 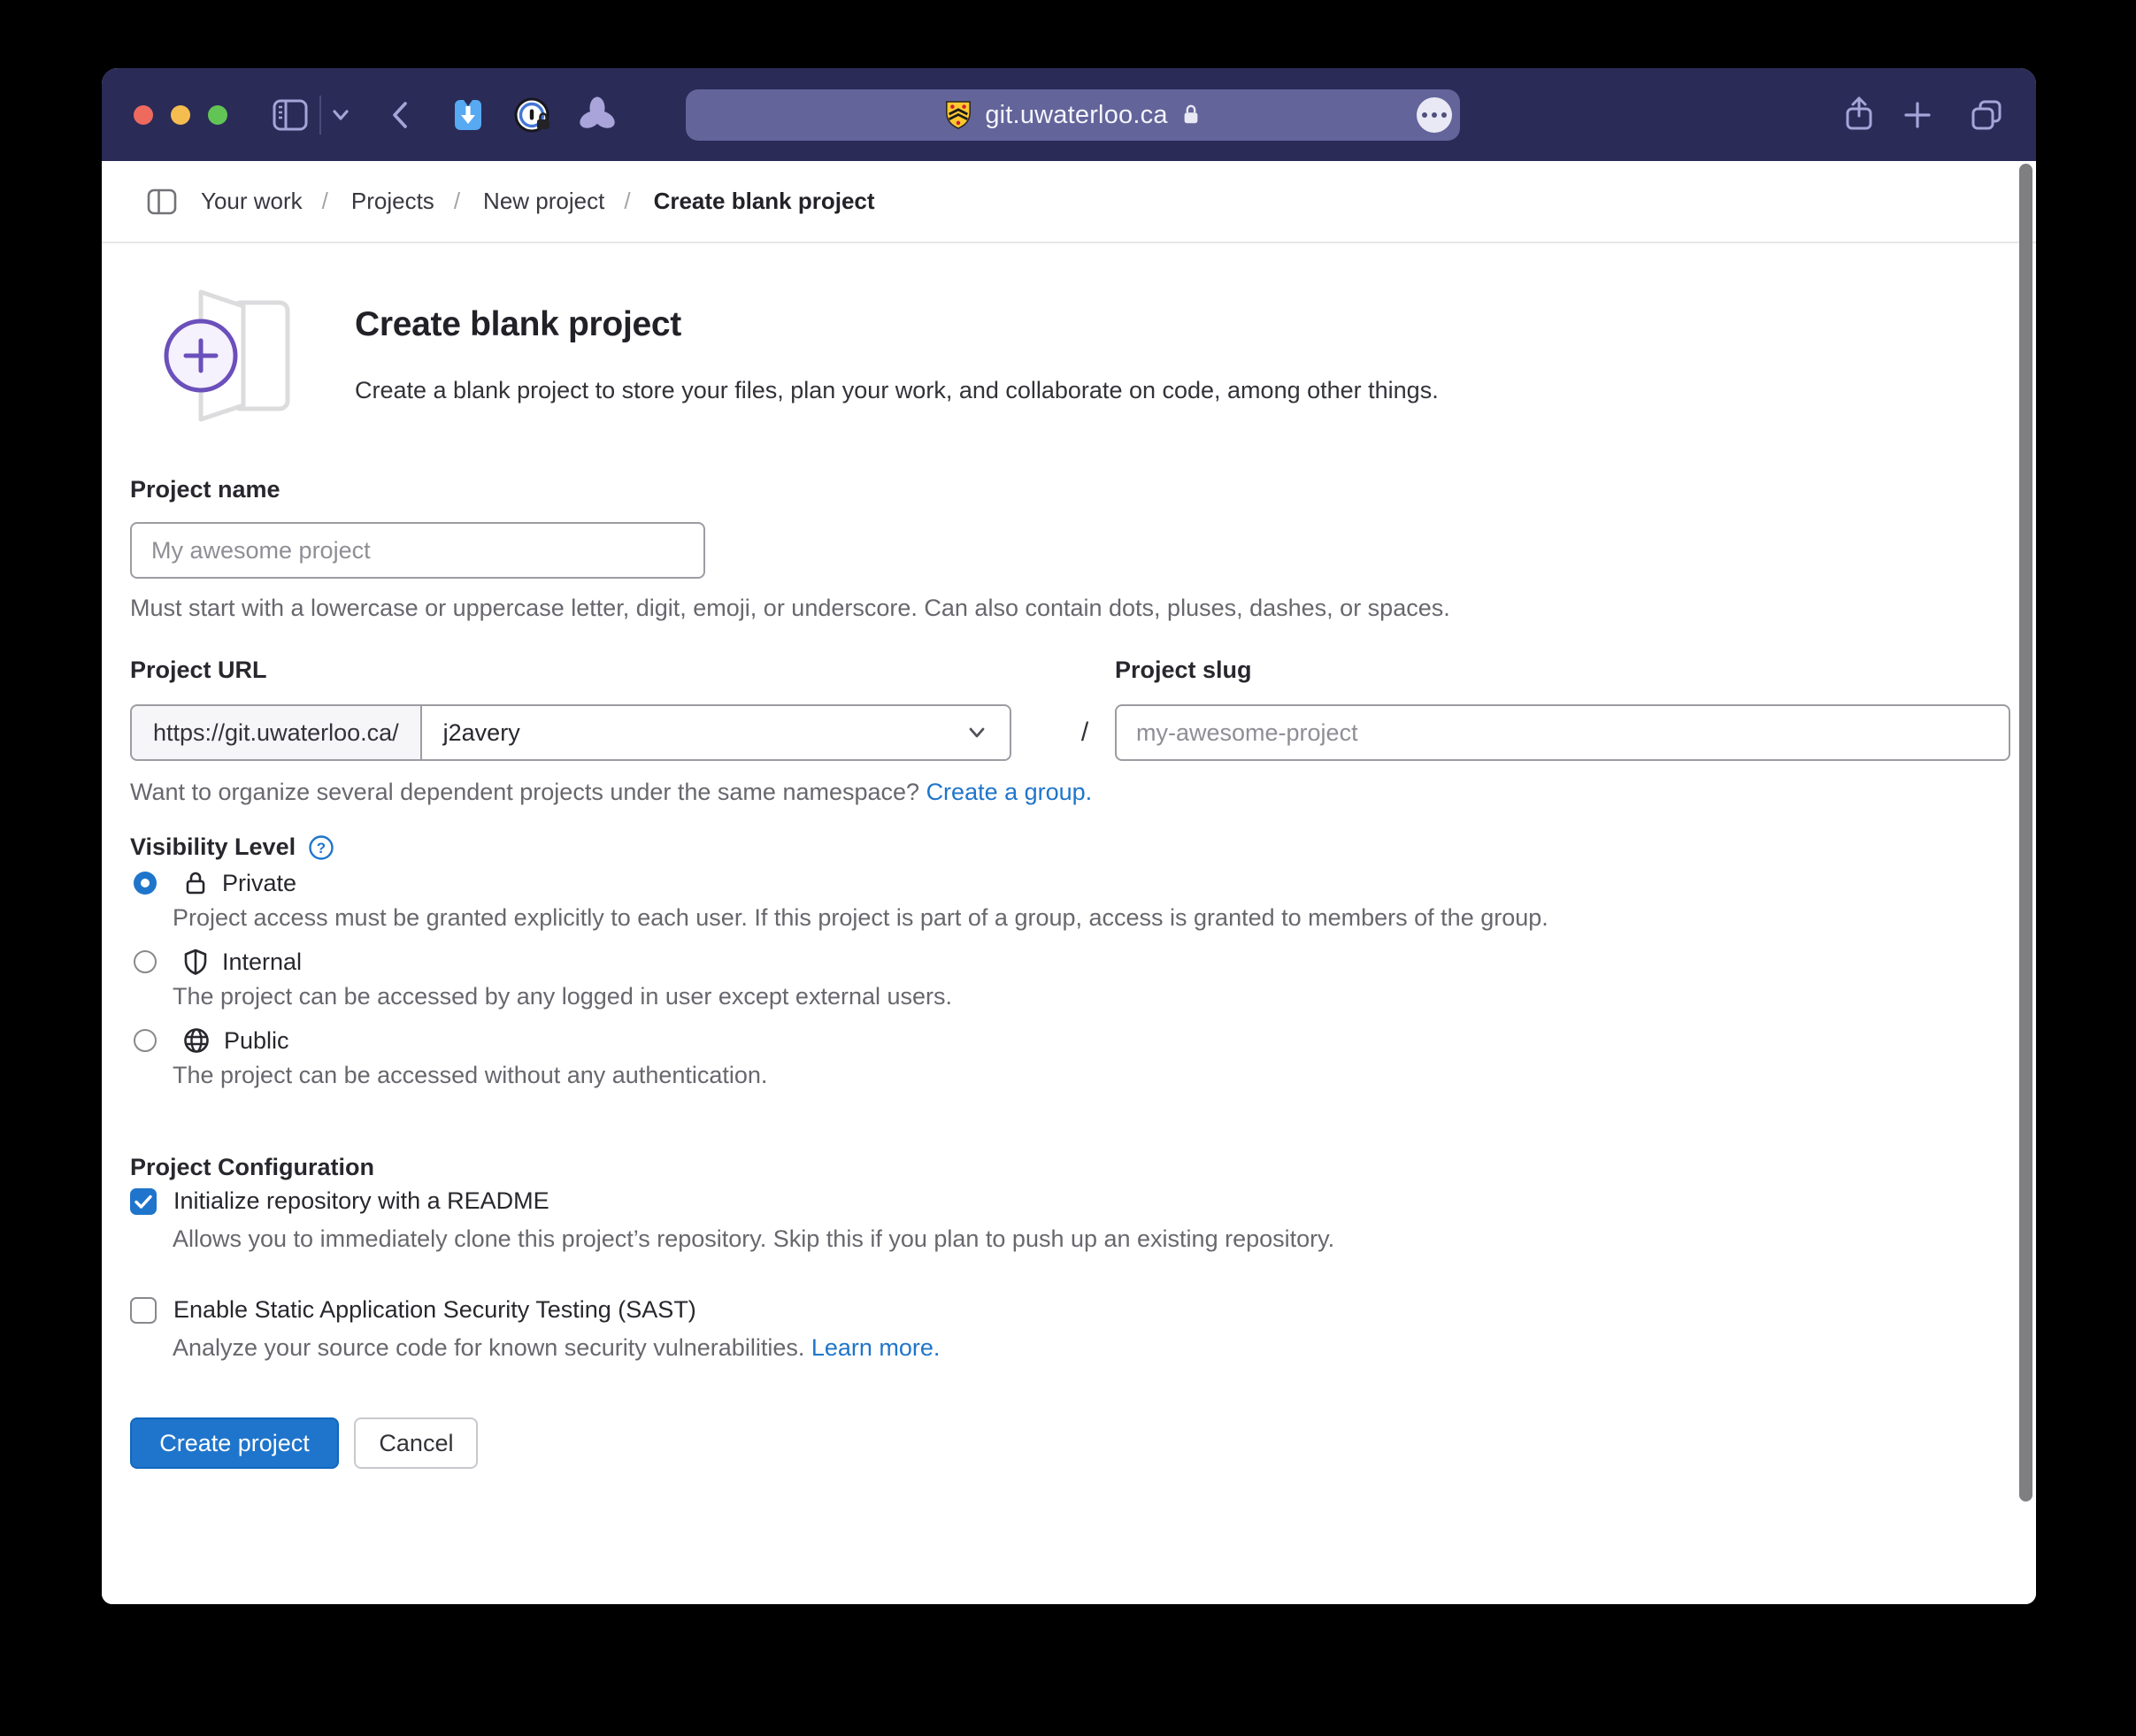 What do you see at coordinates (196, 1040) in the screenshot?
I see `globe-icon` at bounding box center [196, 1040].